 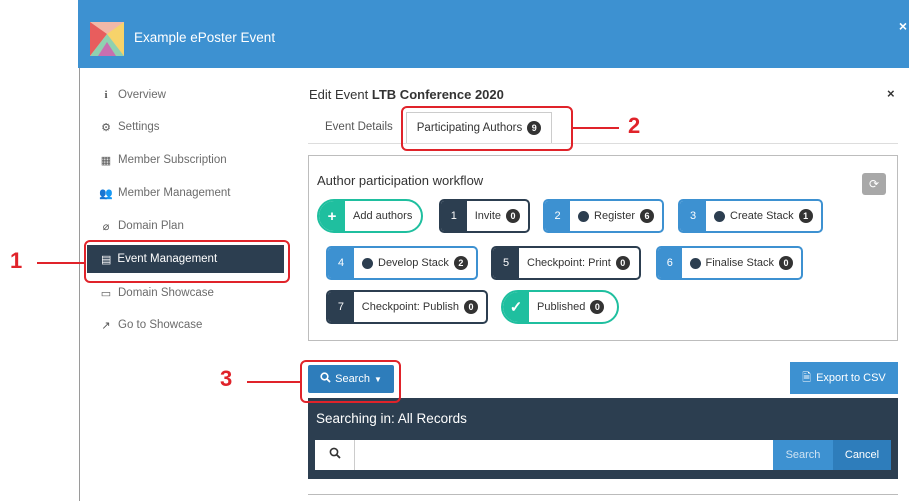 I want to click on workflow-step-develop-stack: 4 Develop Stack 2, so click(x=402, y=263).